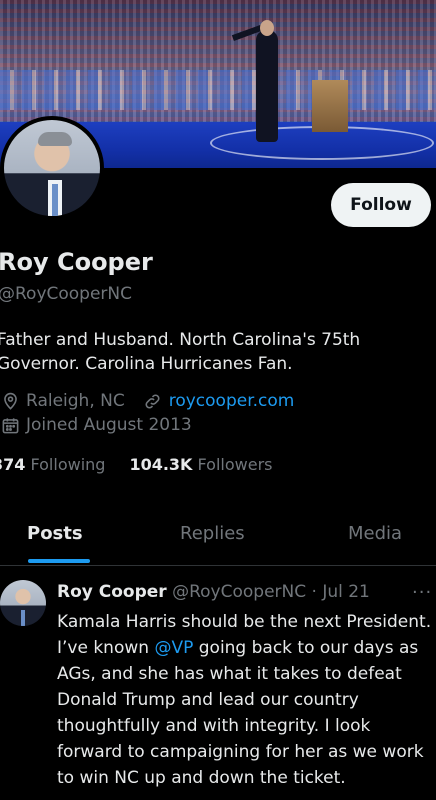 The width and height of the screenshot is (436, 800). I want to click on tweet-date: Jul 21, so click(346, 592).